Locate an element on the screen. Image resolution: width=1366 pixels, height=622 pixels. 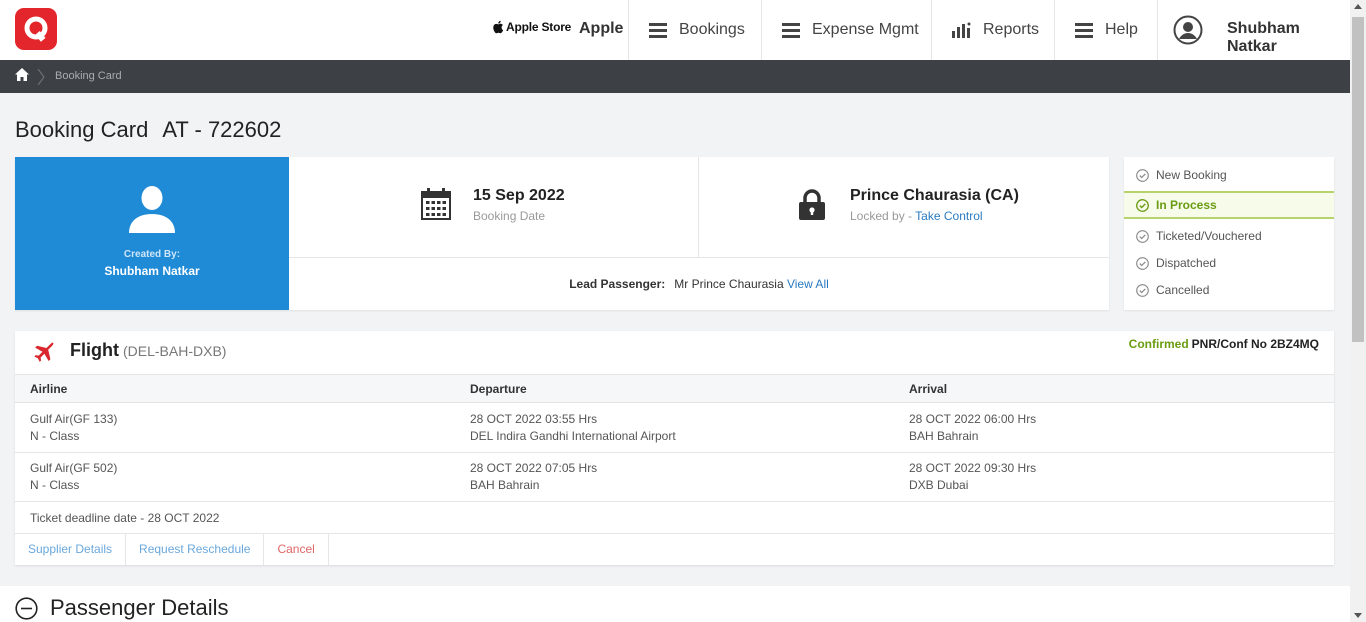
flight-table-header: Airline Departure Arrival is located at coordinates (674, 389).